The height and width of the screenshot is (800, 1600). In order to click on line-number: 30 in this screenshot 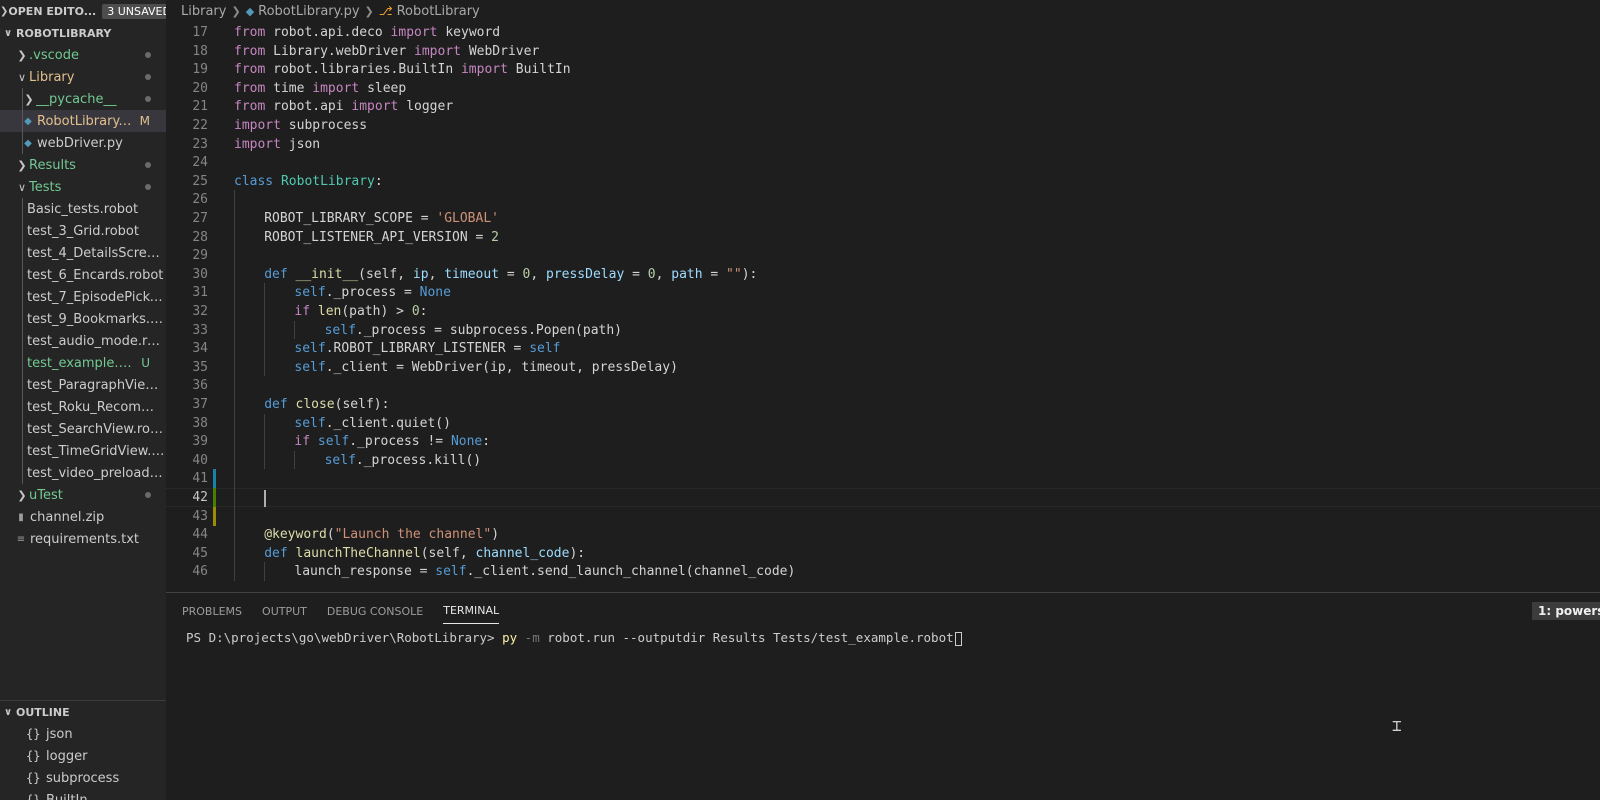, I will do `click(200, 274)`.